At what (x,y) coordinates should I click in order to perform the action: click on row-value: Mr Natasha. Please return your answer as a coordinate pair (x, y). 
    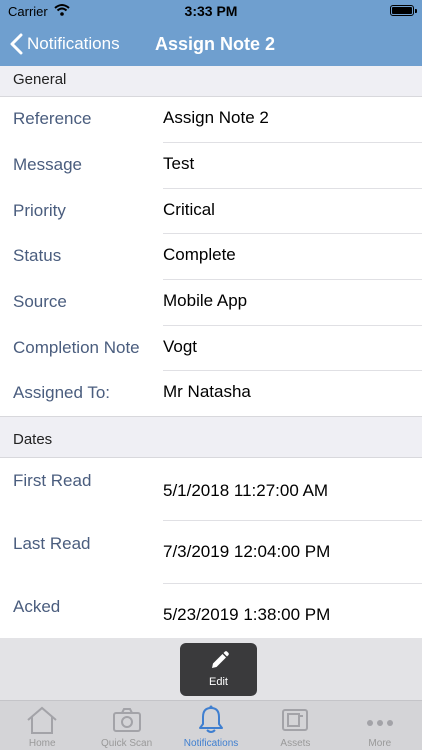
    Looking at the image, I should click on (207, 391).